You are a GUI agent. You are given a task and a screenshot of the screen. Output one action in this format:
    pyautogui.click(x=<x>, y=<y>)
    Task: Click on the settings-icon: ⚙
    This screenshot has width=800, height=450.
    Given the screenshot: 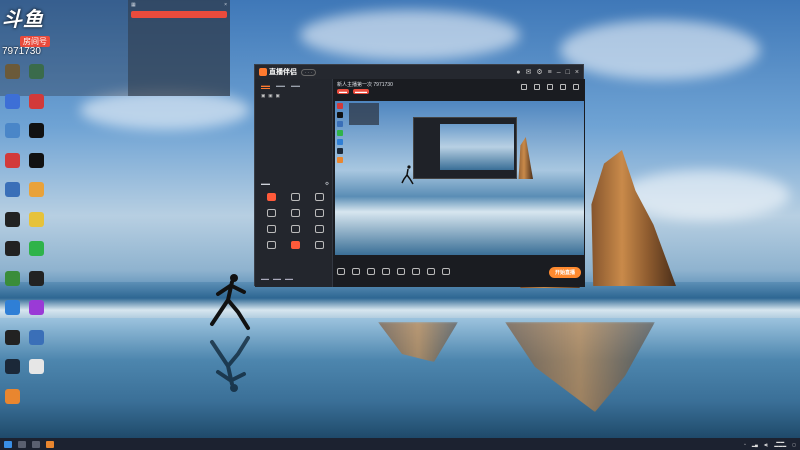 What is the action you would take?
    pyautogui.click(x=539, y=72)
    